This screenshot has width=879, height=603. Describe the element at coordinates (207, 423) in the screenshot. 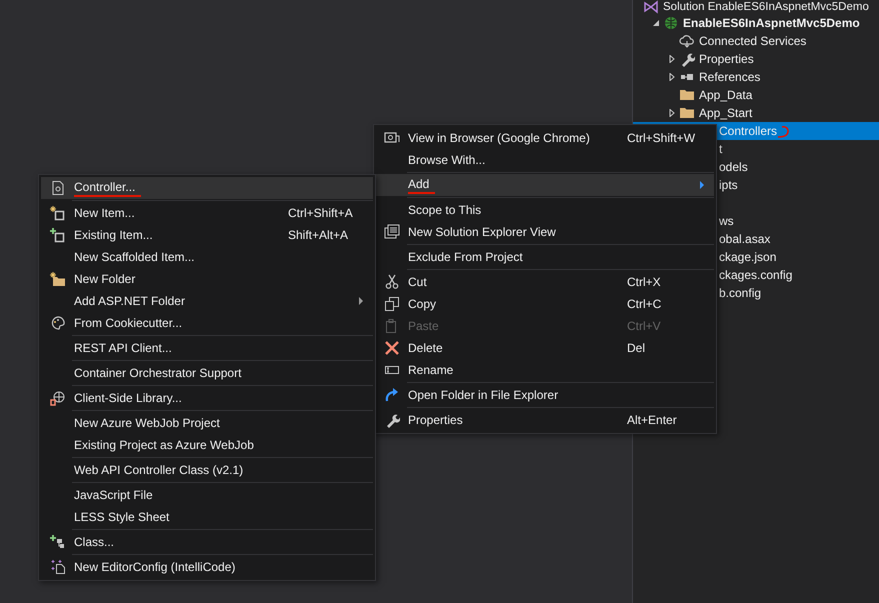

I see `menu-item: New Azure WebJob Project` at that location.